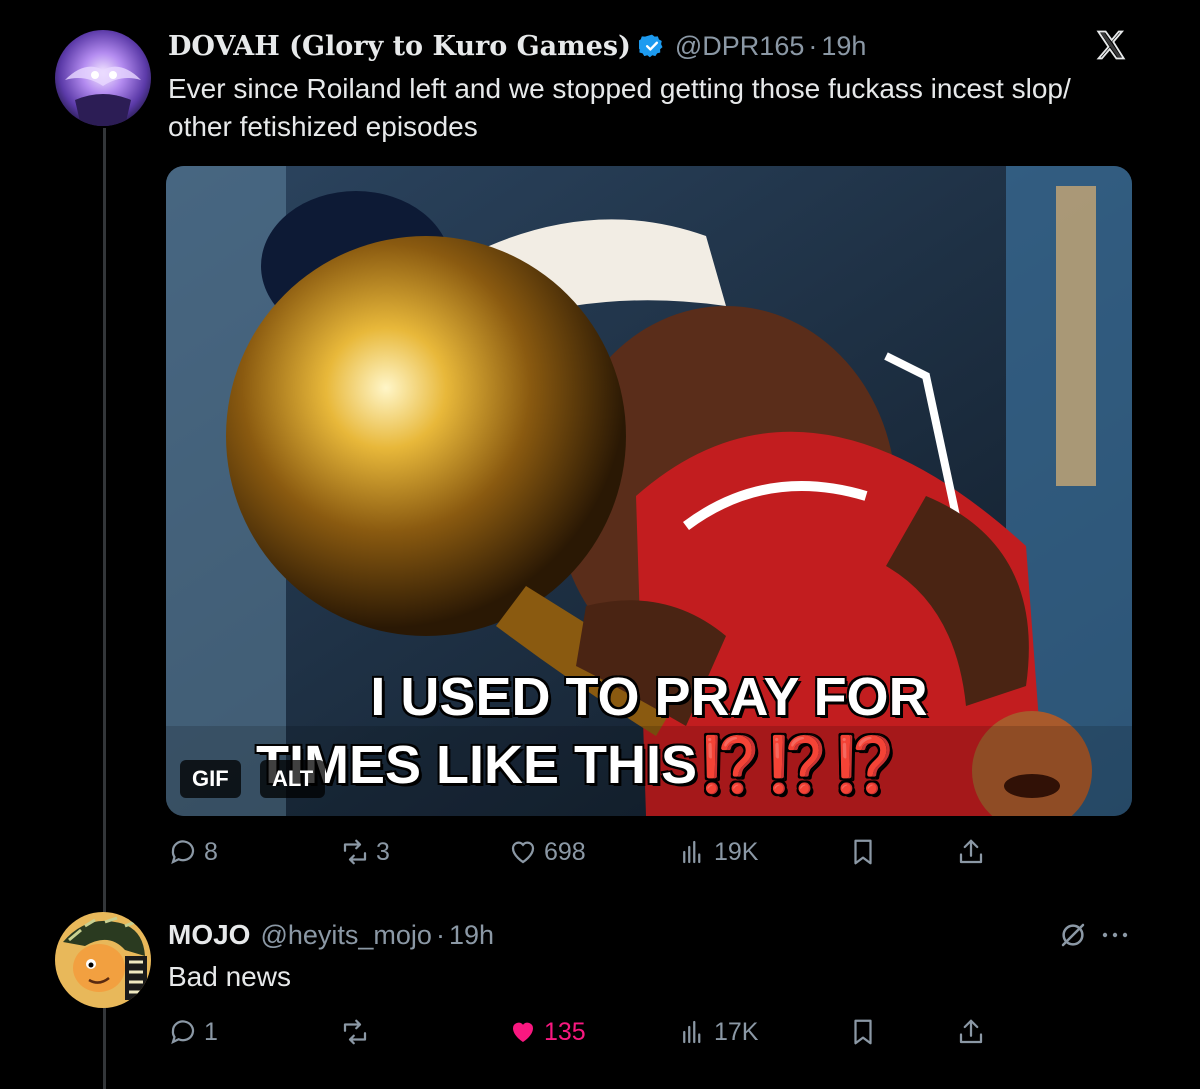 The image size is (1200, 1089). I want to click on repost-button, so click(358, 1032).